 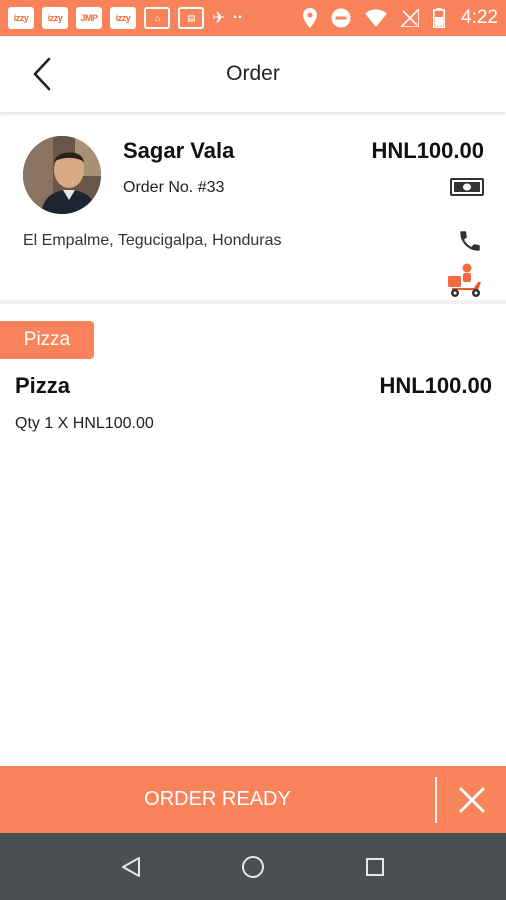 I want to click on jmp-notification-icon: JMP, so click(x=89, y=18).